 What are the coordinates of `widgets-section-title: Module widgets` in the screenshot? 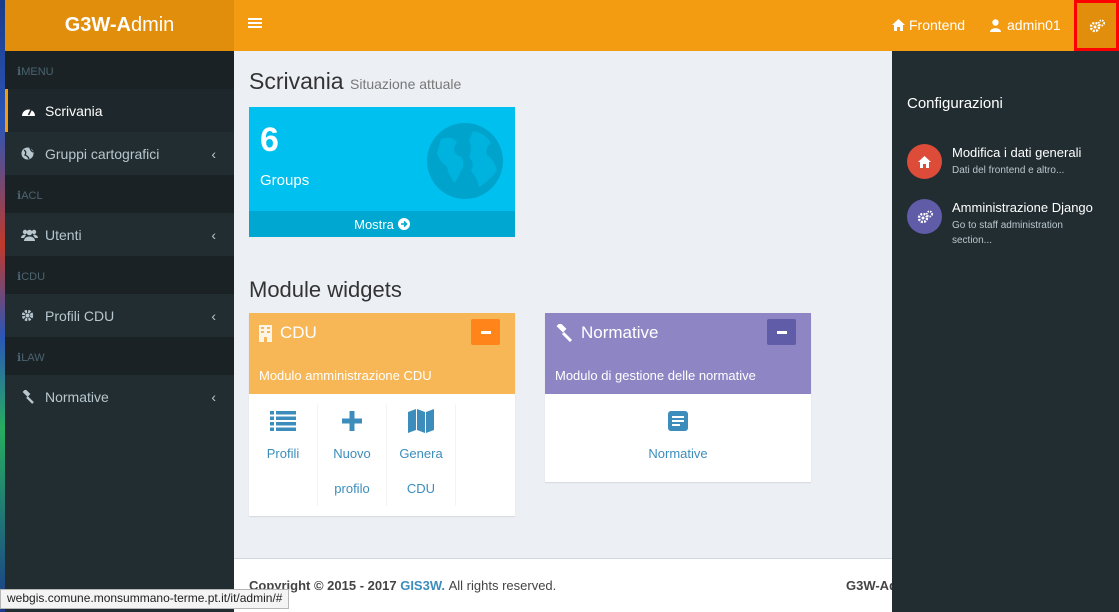 It's located at (325, 289).